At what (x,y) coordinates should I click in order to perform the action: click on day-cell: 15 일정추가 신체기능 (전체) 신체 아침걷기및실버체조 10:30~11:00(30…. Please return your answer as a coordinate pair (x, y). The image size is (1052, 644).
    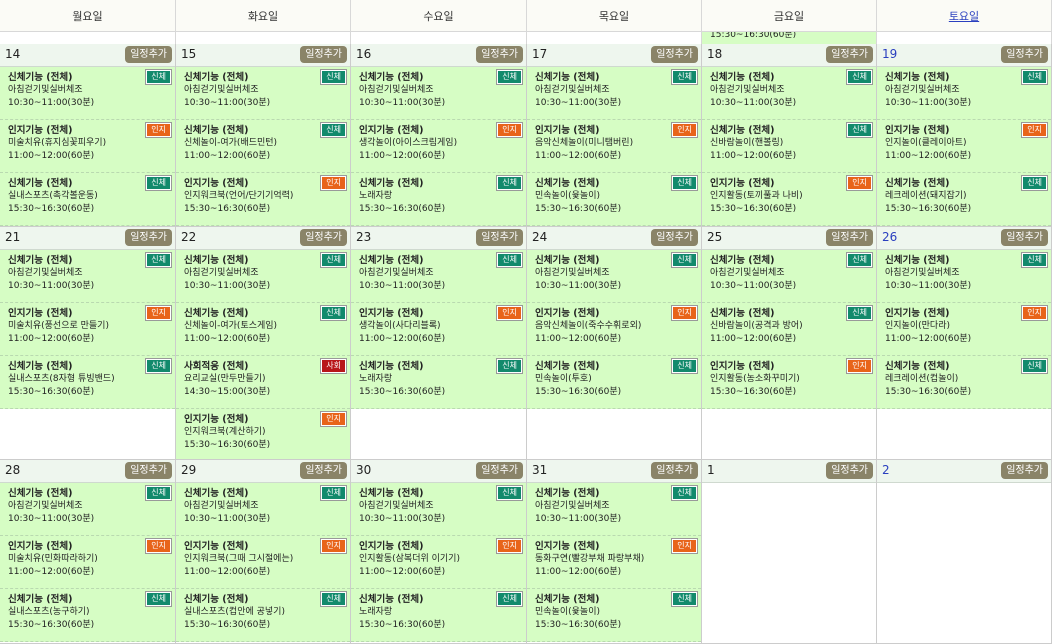
    Looking at the image, I should click on (263, 135).